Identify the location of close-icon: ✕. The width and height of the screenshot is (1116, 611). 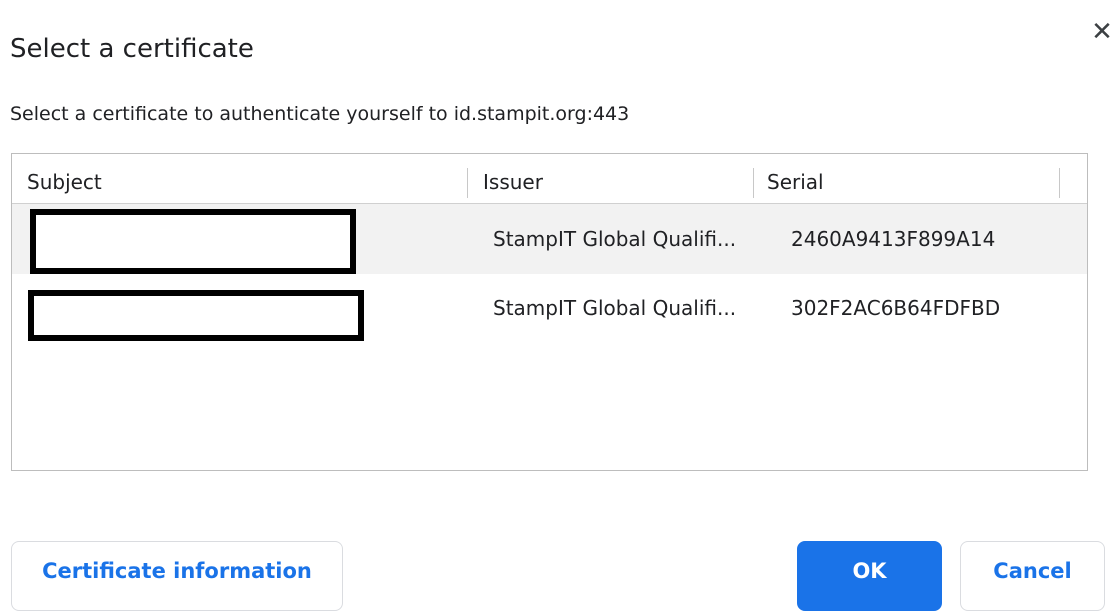
(1102, 32).